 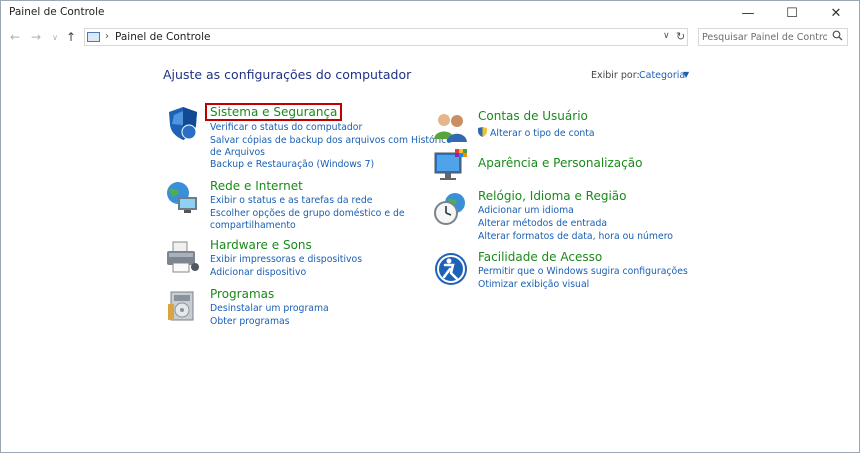 I want to click on category-network-internet: Rede e Internet, so click(x=256, y=186).